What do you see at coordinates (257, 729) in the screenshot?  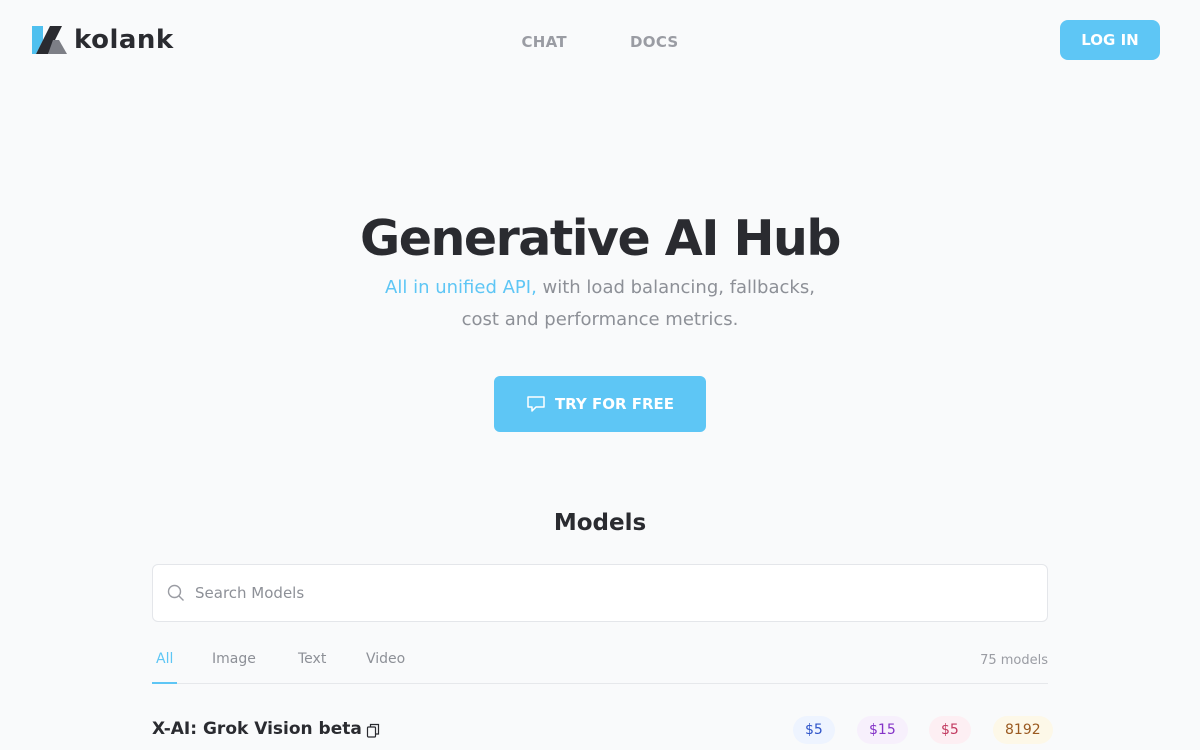 I see `model-name: X-AI: Grok Vision beta` at bounding box center [257, 729].